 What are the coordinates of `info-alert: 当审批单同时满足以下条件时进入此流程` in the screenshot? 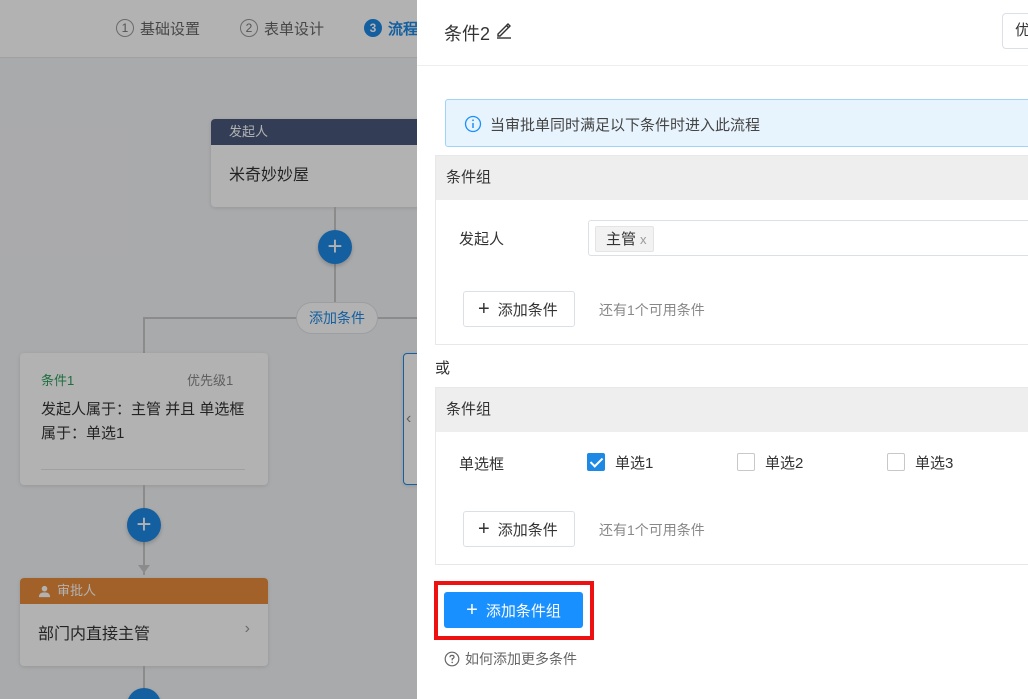 It's located at (736, 123).